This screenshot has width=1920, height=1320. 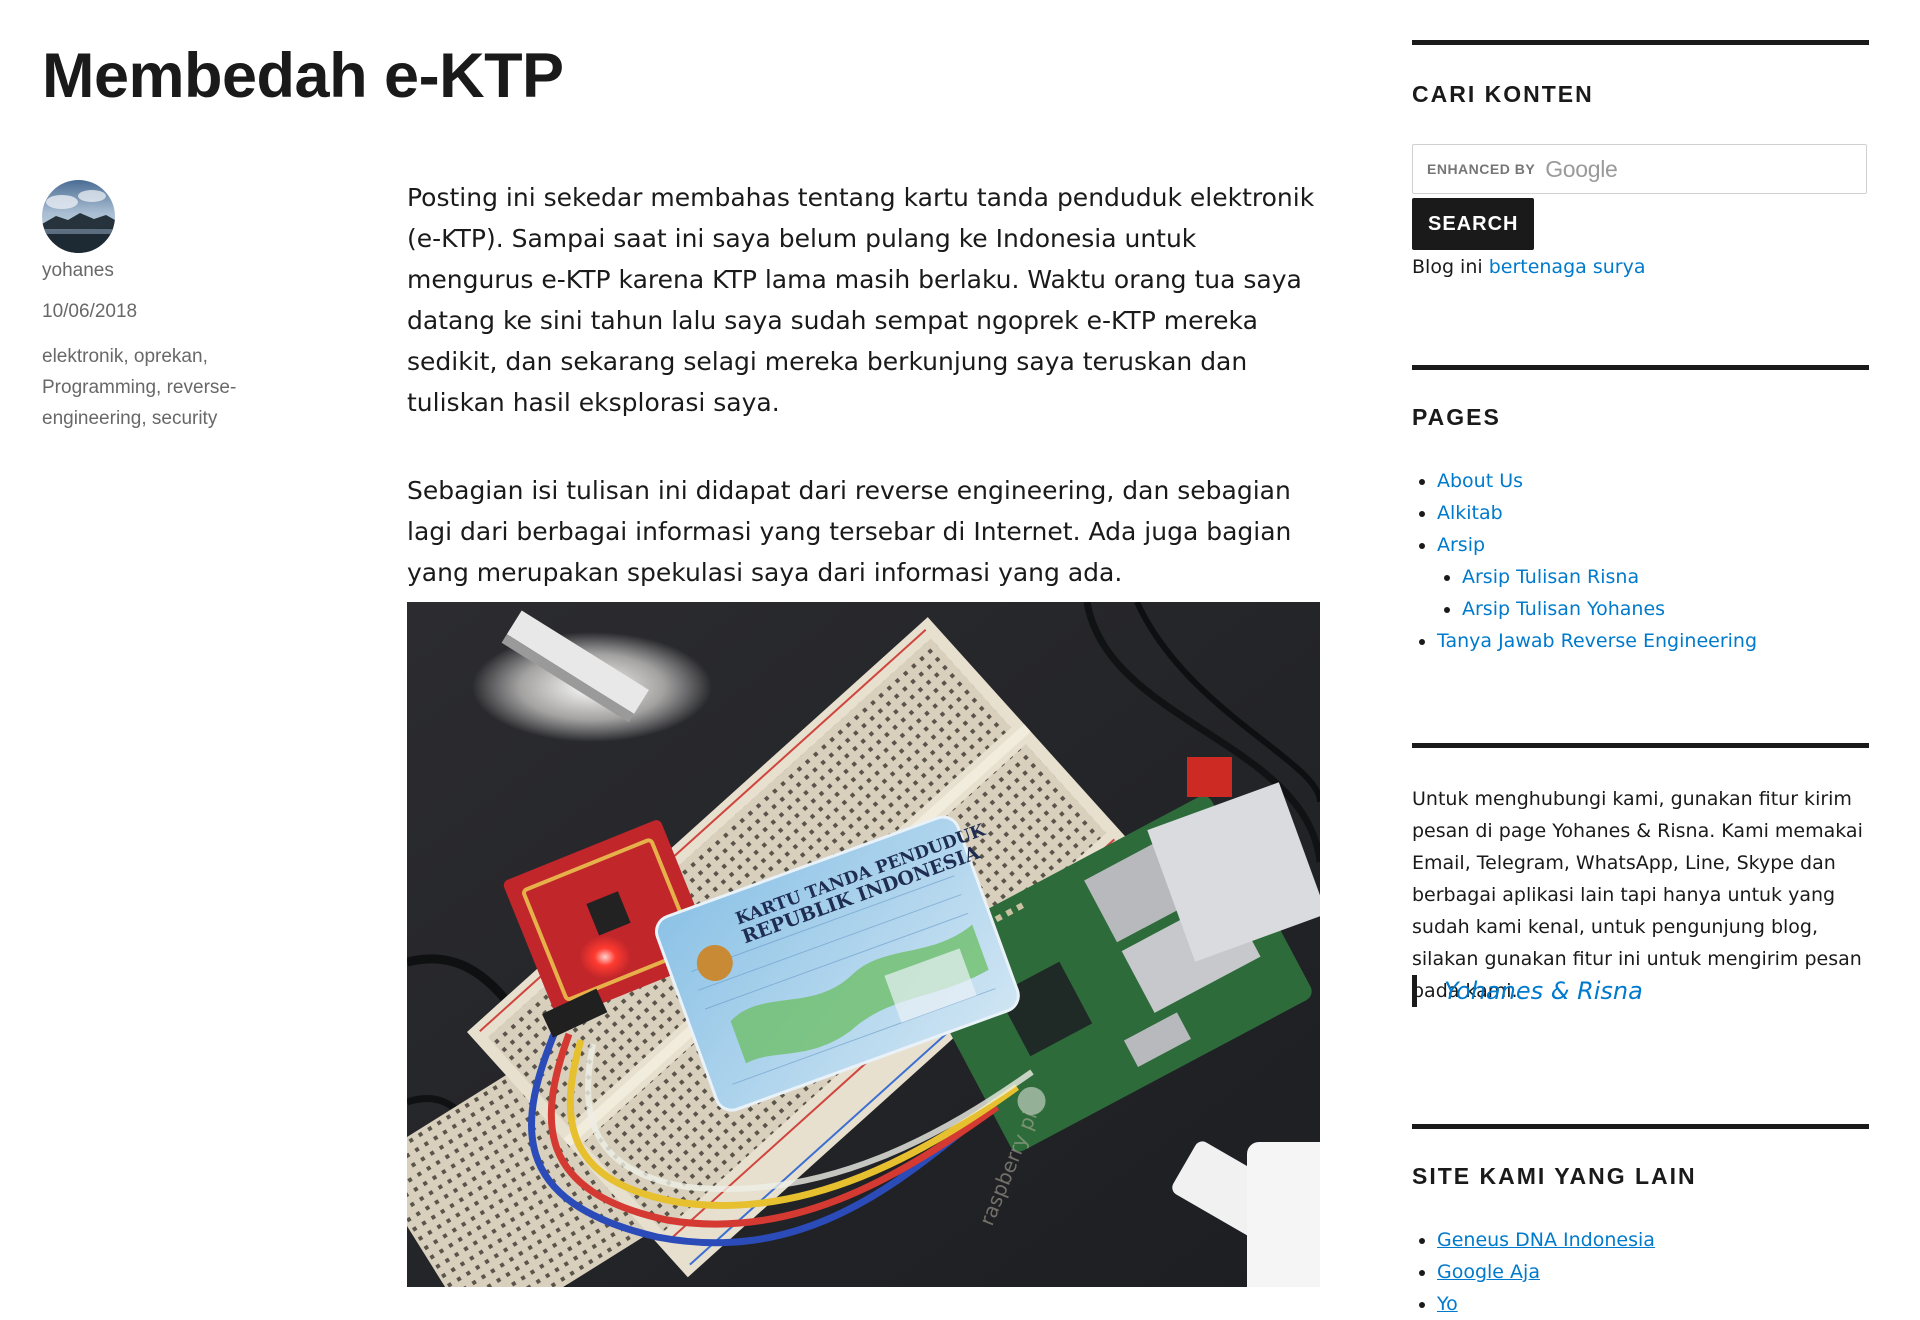 I want to click on site-link-partial: Yo, so click(x=1447, y=1304).